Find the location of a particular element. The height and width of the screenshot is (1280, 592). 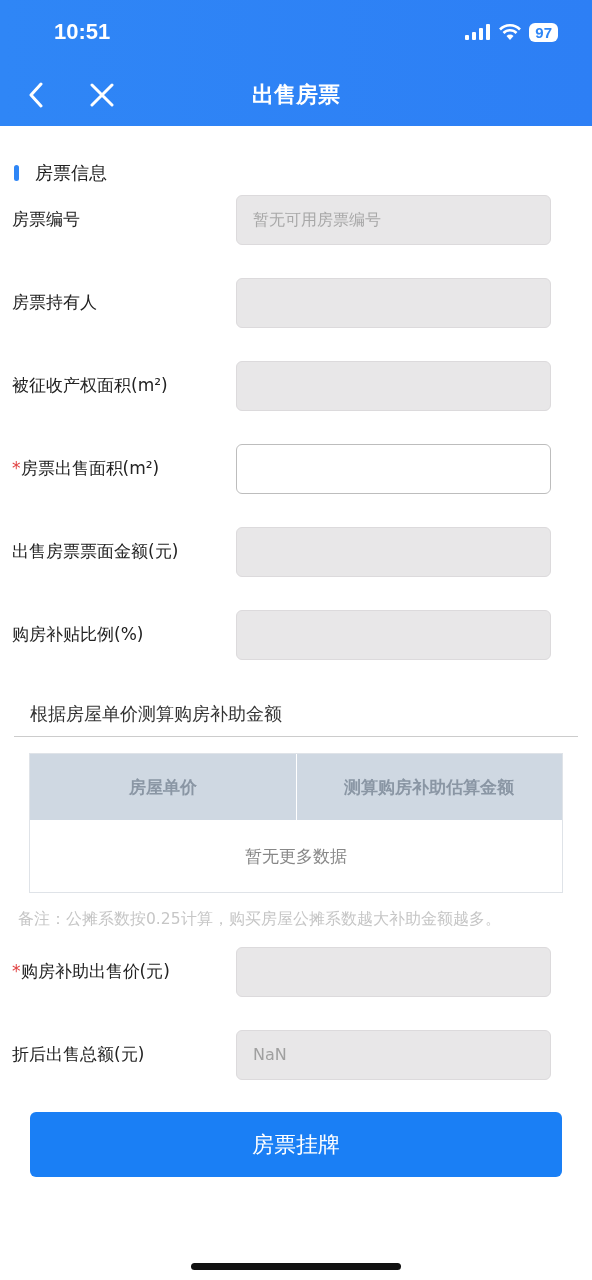

submit-button: 房票挂牌 is located at coordinates (296, 1144).